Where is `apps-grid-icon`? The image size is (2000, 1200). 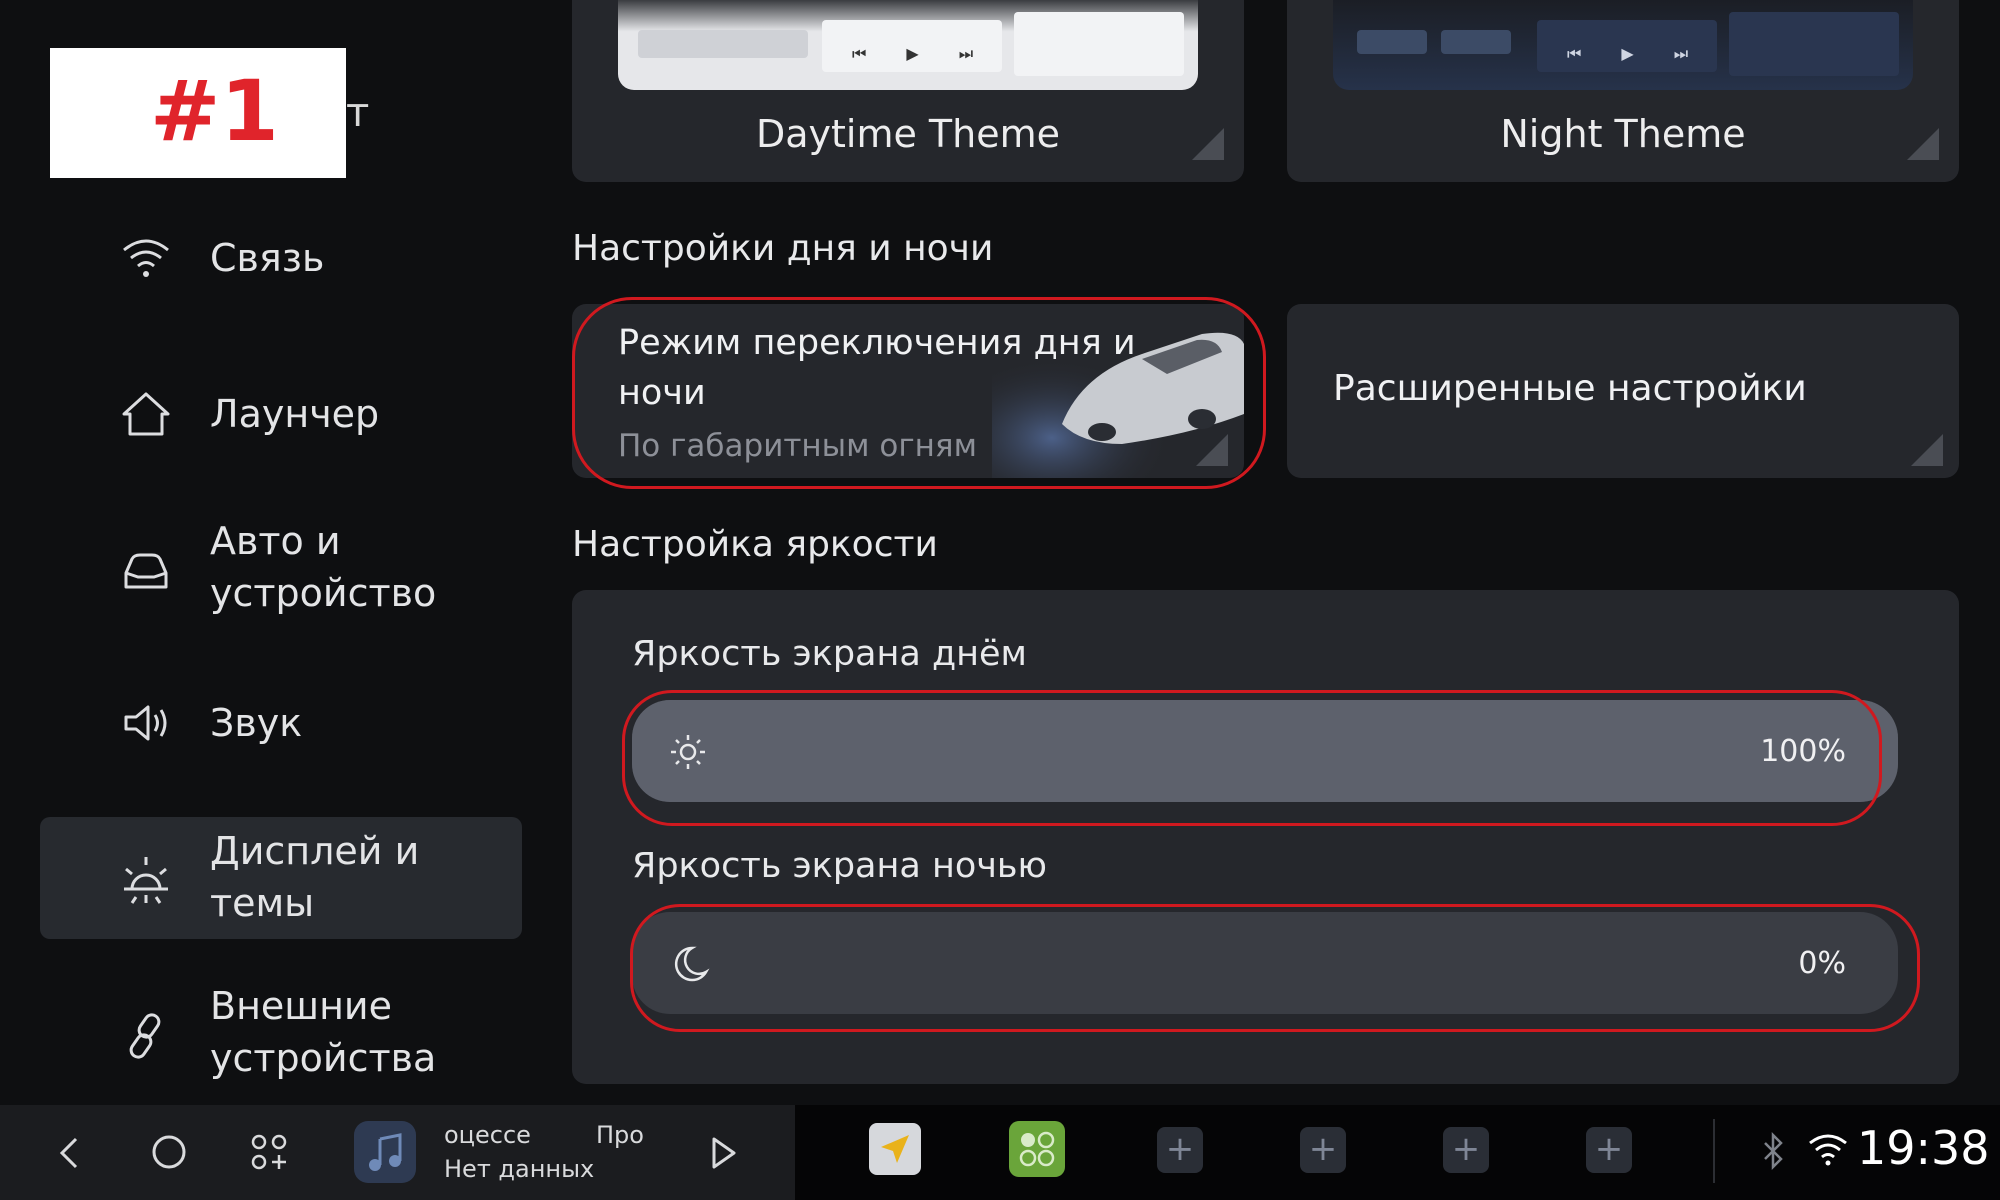
apps-grid-icon is located at coordinates (269, 1152).